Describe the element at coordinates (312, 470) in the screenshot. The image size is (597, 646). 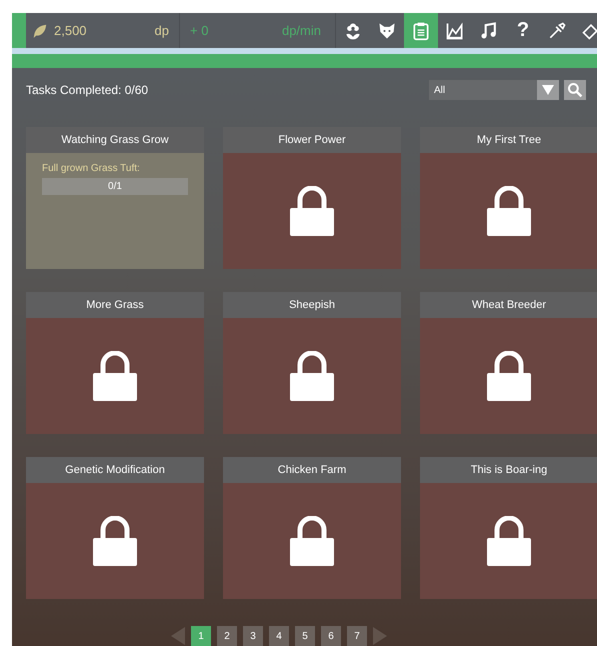
I see `task-title: Chicken Farm` at that location.